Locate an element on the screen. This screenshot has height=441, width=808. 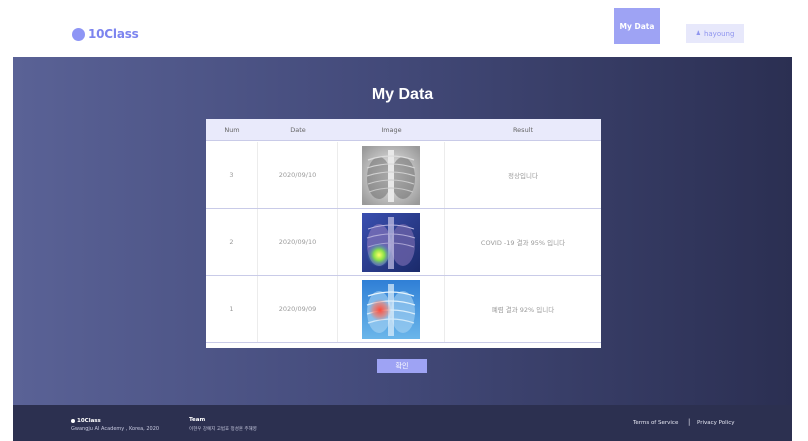
column-header-result: Result is located at coordinates (523, 130).